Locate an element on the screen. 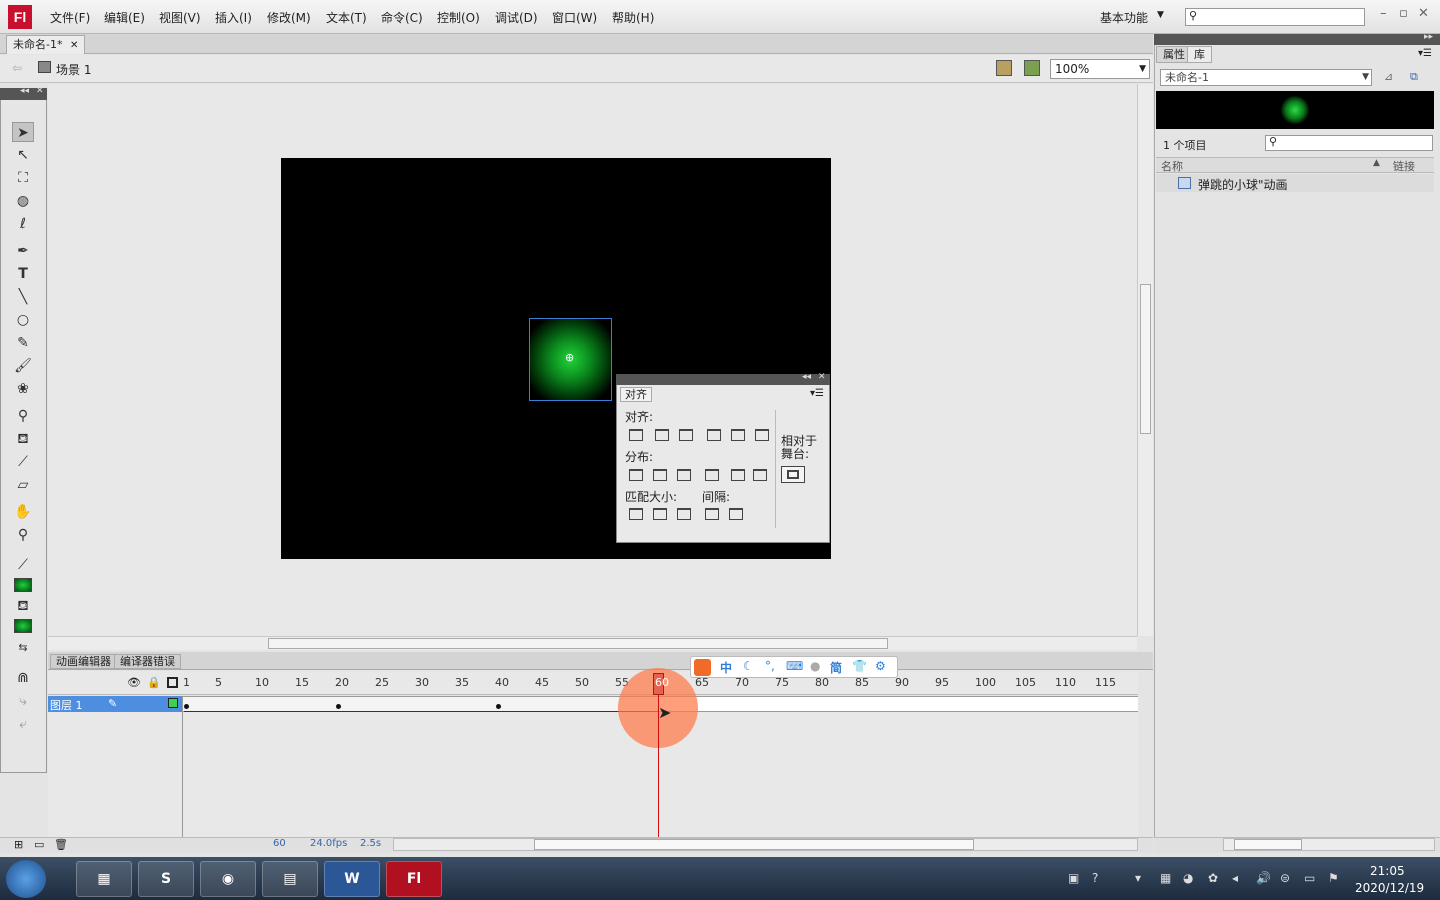  snap-magnet-icon: ⋒ is located at coordinates (23, 678).